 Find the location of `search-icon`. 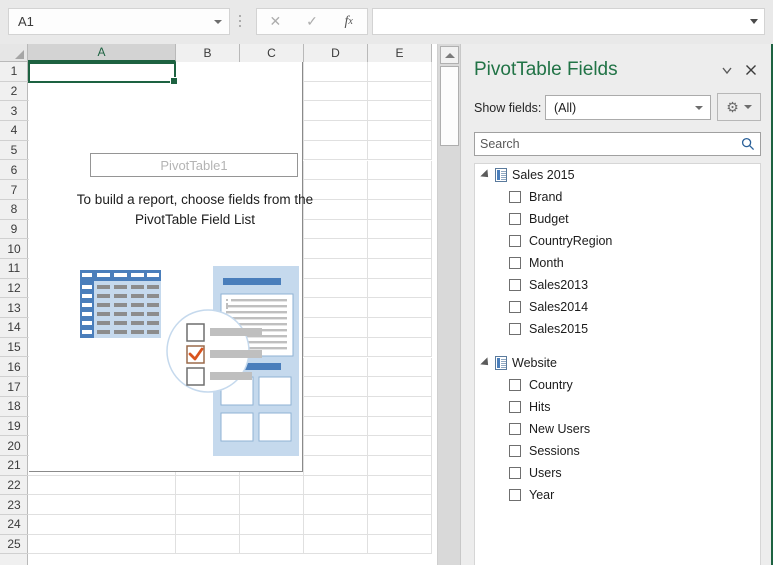

search-icon is located at coordinates (748, 144).